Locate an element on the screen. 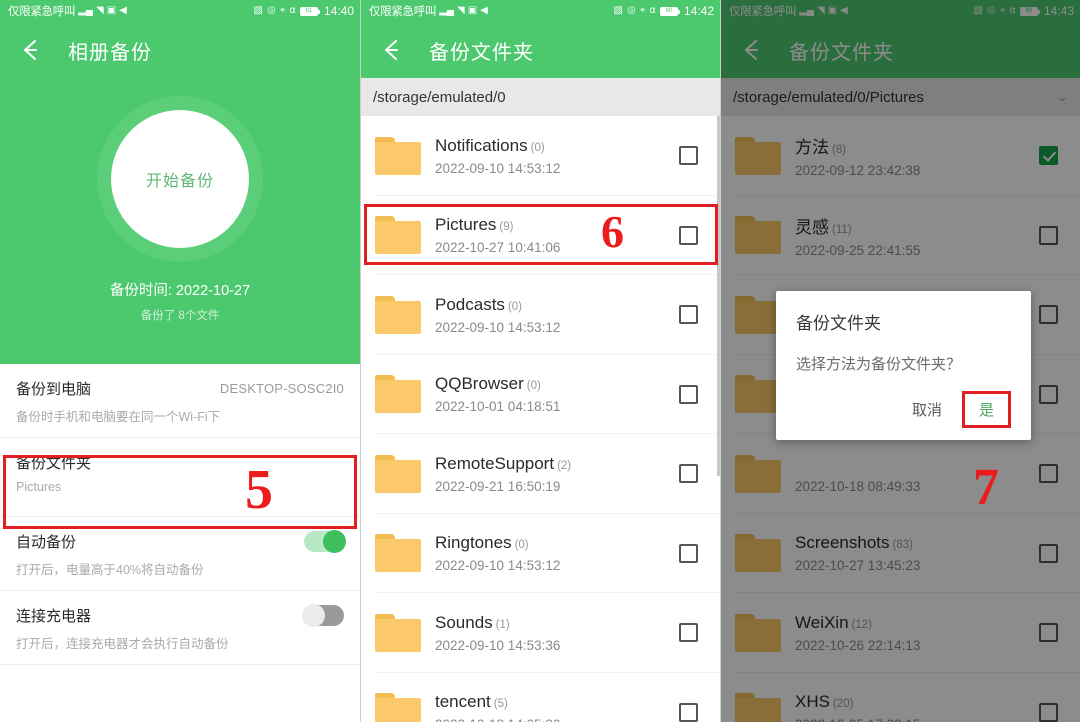 This screenshot has height=722, width=1080. folder-count: (83) is located at coordinates (902, 545).